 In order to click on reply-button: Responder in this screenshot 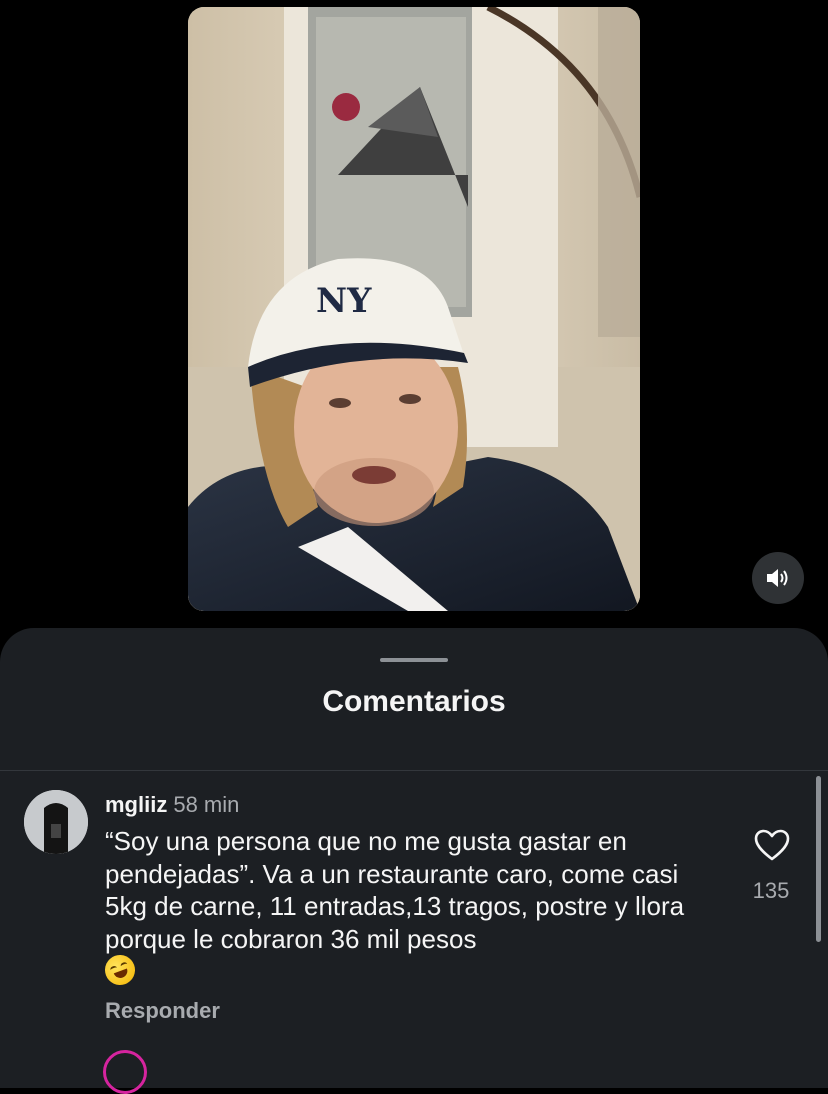, I will do `click(162, 1011)`.